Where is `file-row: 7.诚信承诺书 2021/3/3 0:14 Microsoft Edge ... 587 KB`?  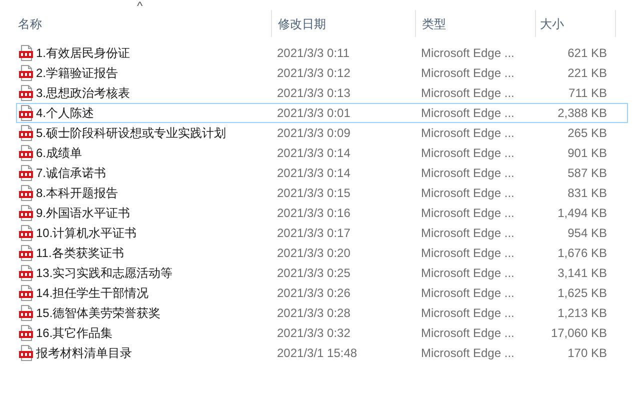 file-row: 7.诚信承诺书 2021/3/3 0:14 Microsoft Edge ... 587 KB is located at coordinates (322, 173).